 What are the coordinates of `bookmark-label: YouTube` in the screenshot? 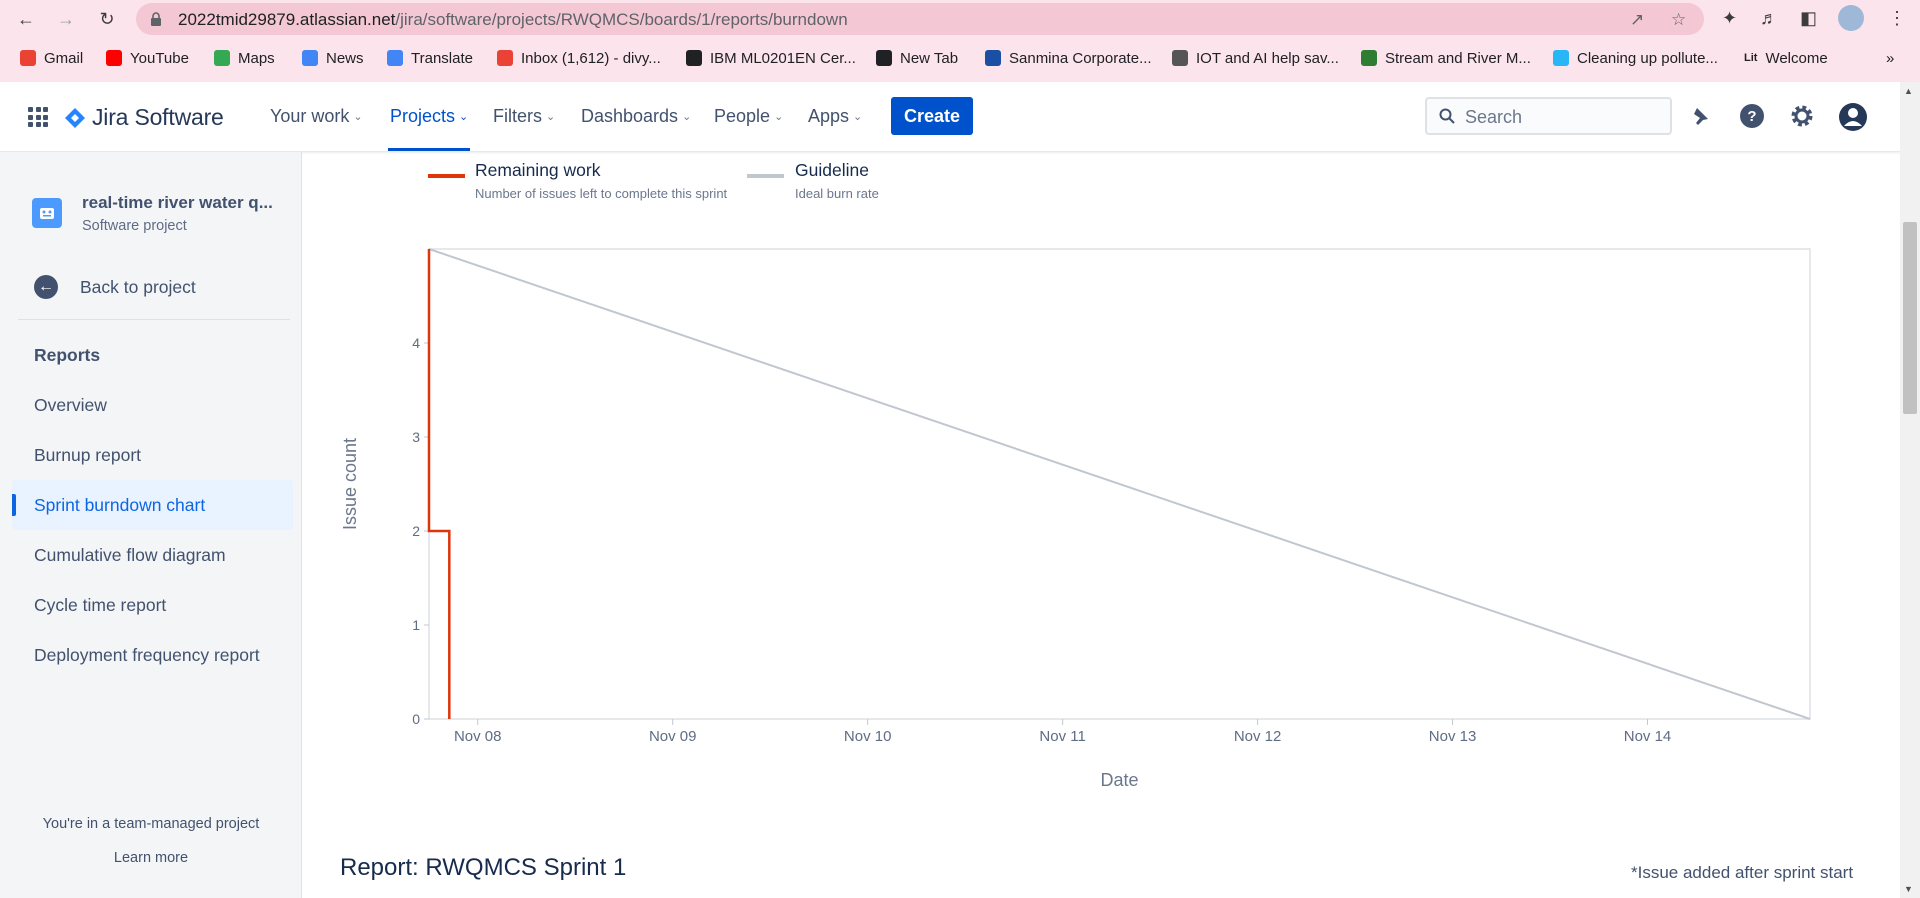 It's located at (159, 58).